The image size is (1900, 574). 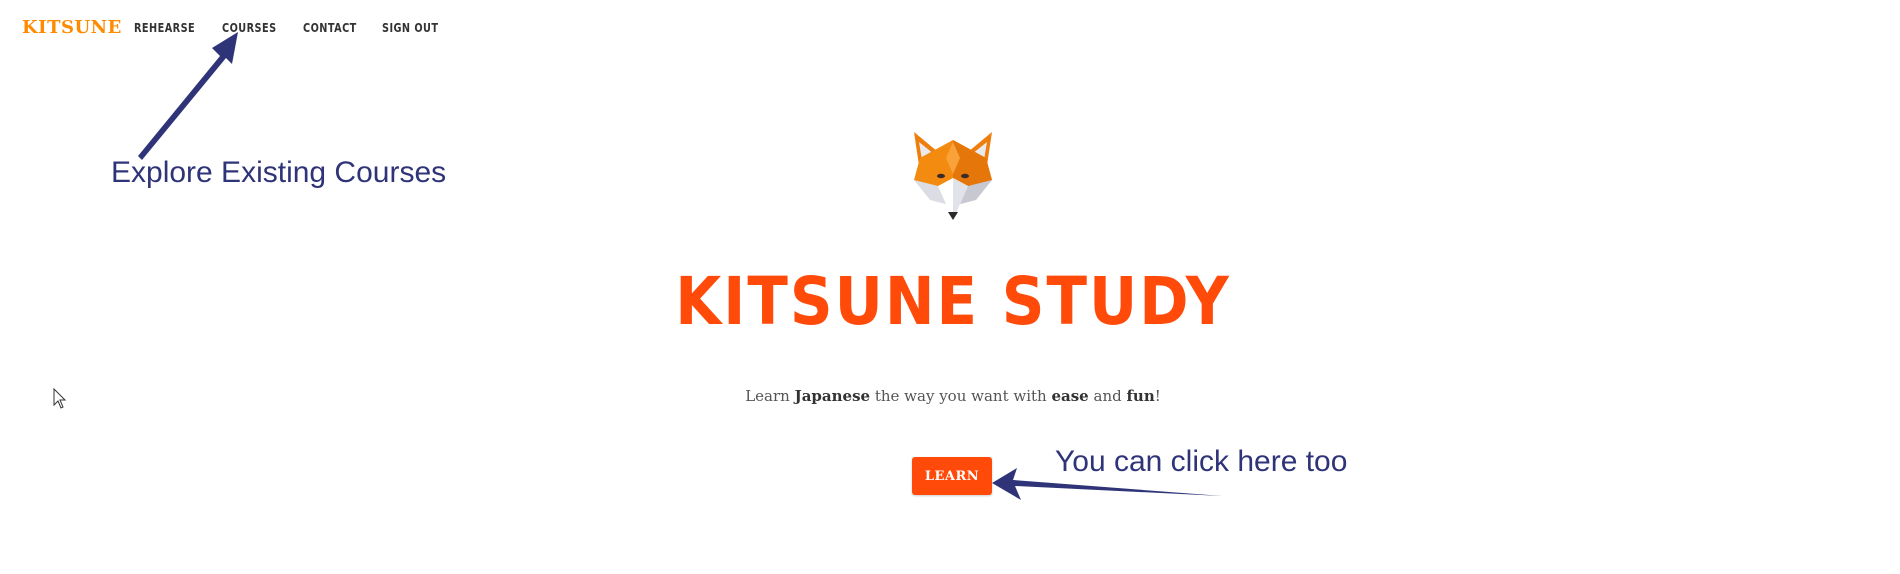 What do you see at coordinates (953, 301) in the screenshot?
I see `hero-title: KITSUNE STUDY` at bounding box center [953, 301].